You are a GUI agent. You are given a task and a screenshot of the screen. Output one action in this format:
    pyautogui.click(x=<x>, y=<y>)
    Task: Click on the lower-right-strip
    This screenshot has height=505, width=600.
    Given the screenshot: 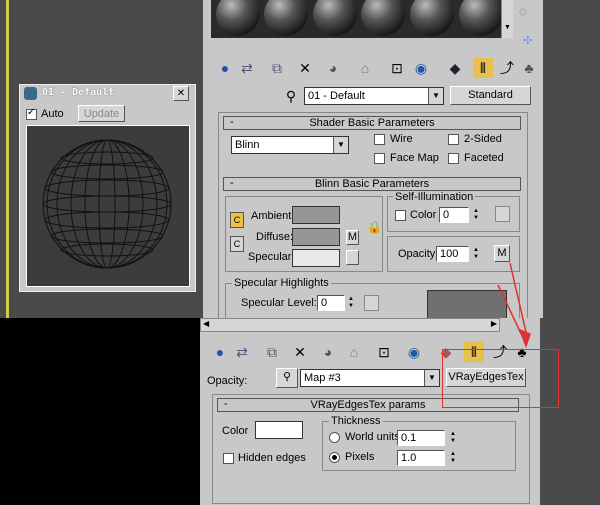 What is the action you would take?
    pyautogui.click(x=570, y=411)
    